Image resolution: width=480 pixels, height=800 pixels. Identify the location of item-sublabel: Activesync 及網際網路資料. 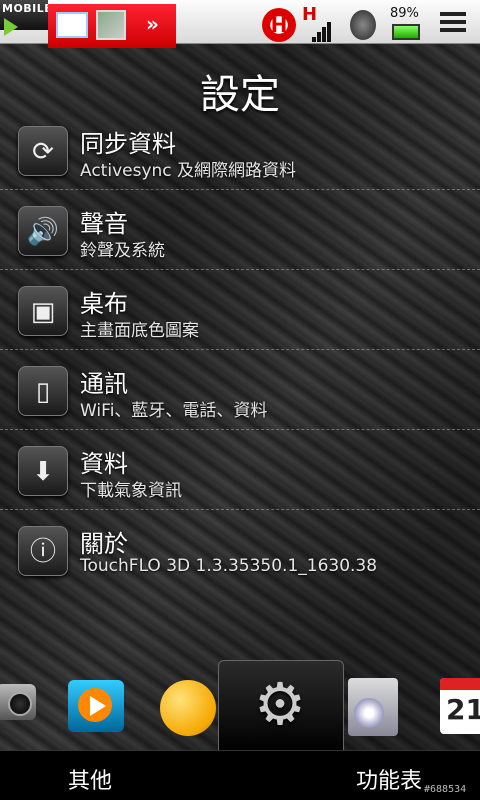
(188, 171).